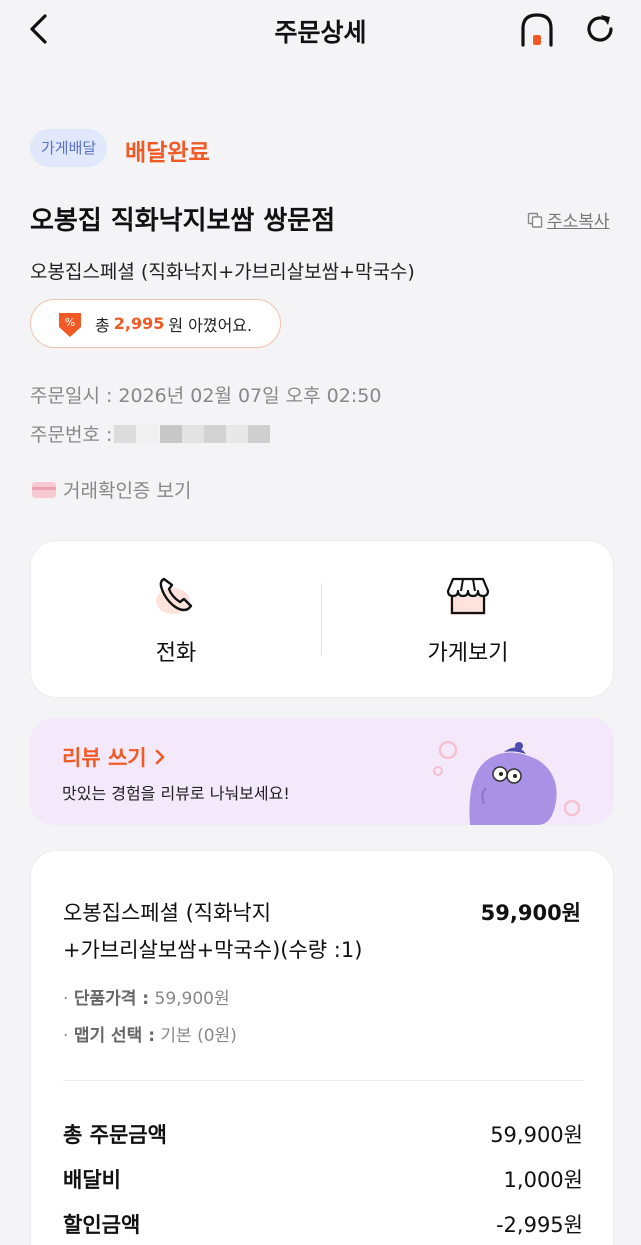 Image resolution: width=641 pixels, height=1245 pixels. I want to click on refresh-button, so click(600, 29).